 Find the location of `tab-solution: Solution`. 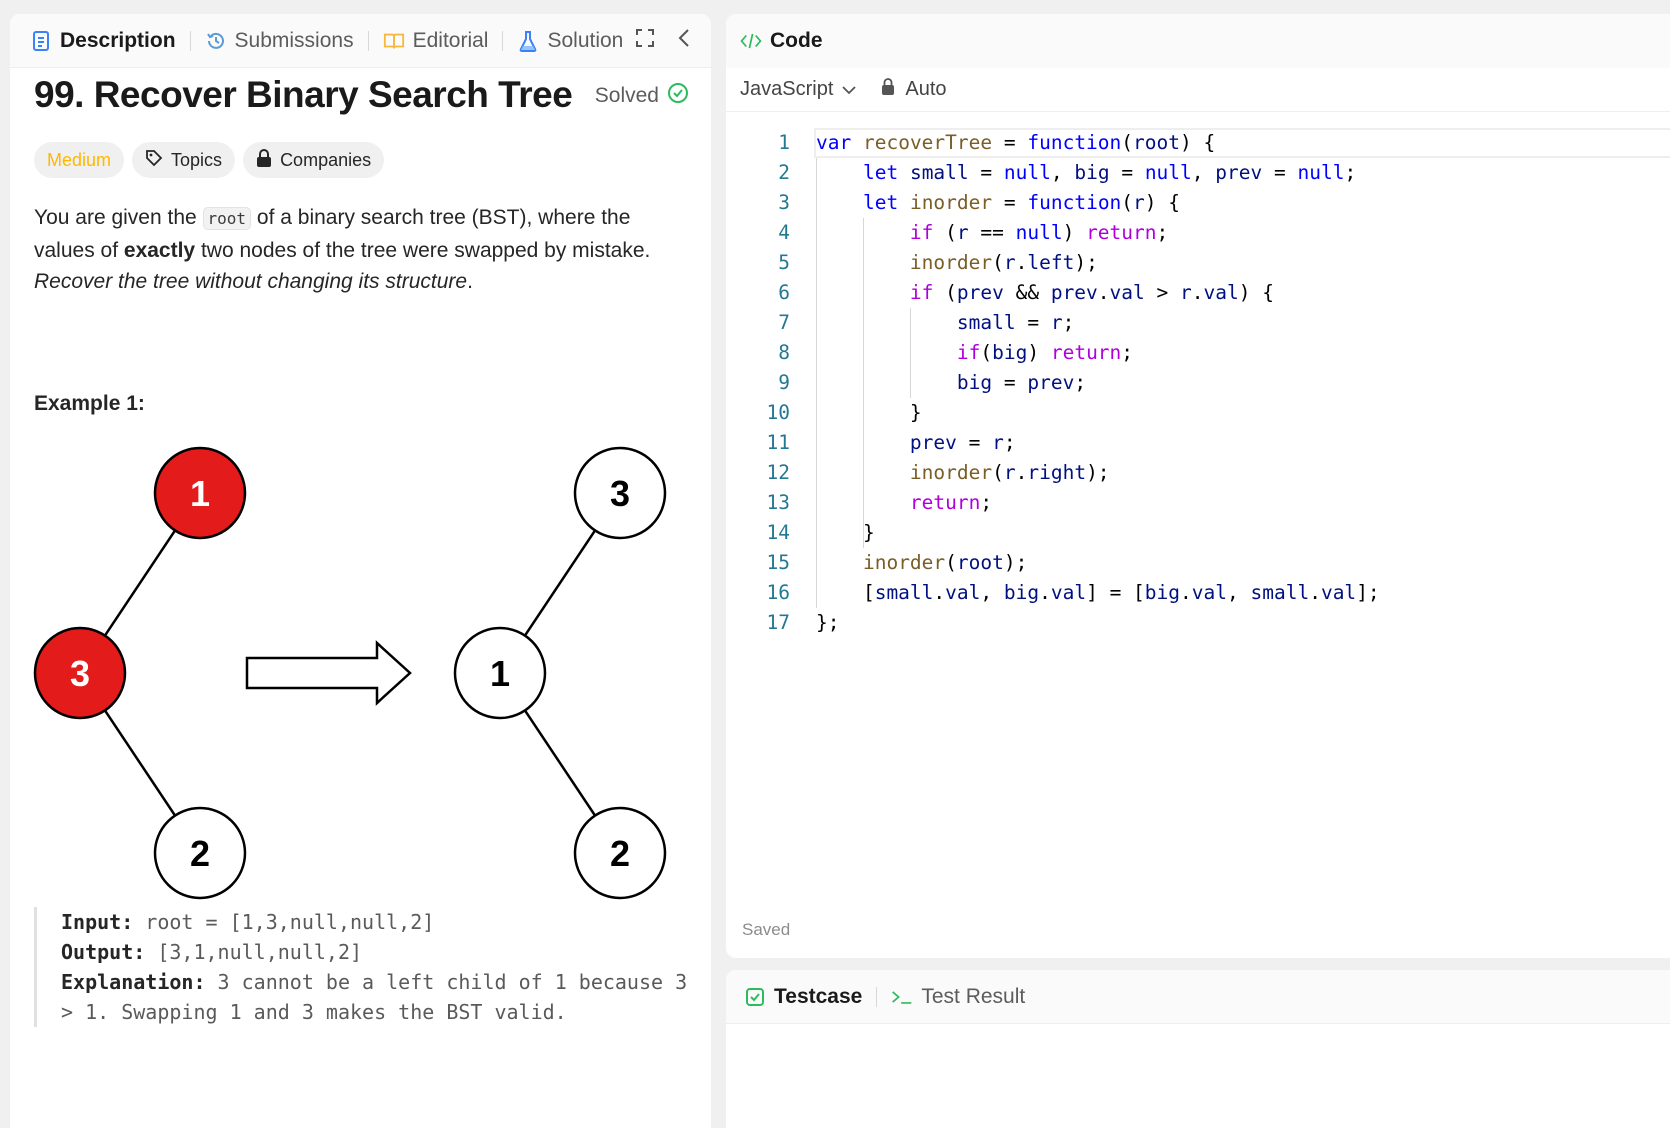

tab-solution: Solution is located at coordinates (570, 41).